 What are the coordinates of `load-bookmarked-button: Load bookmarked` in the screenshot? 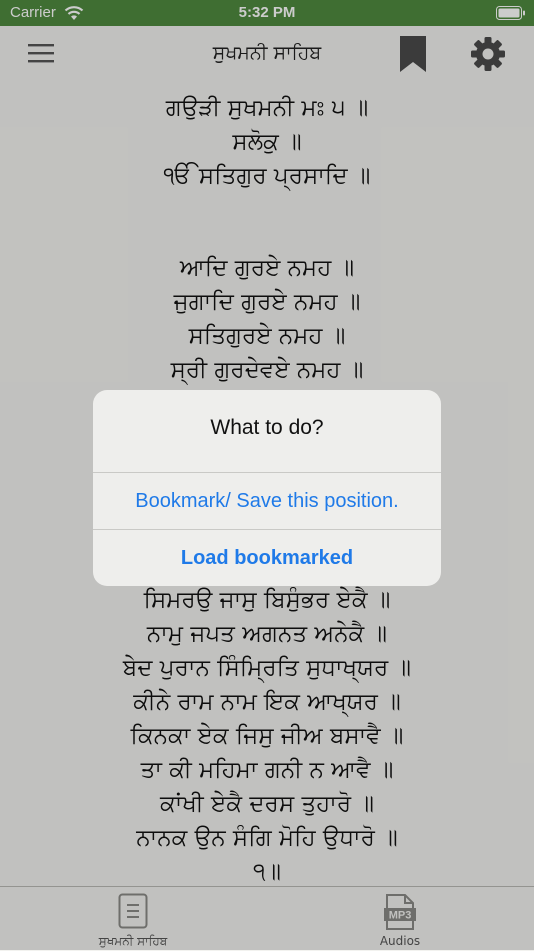 It's located at (267, 558).